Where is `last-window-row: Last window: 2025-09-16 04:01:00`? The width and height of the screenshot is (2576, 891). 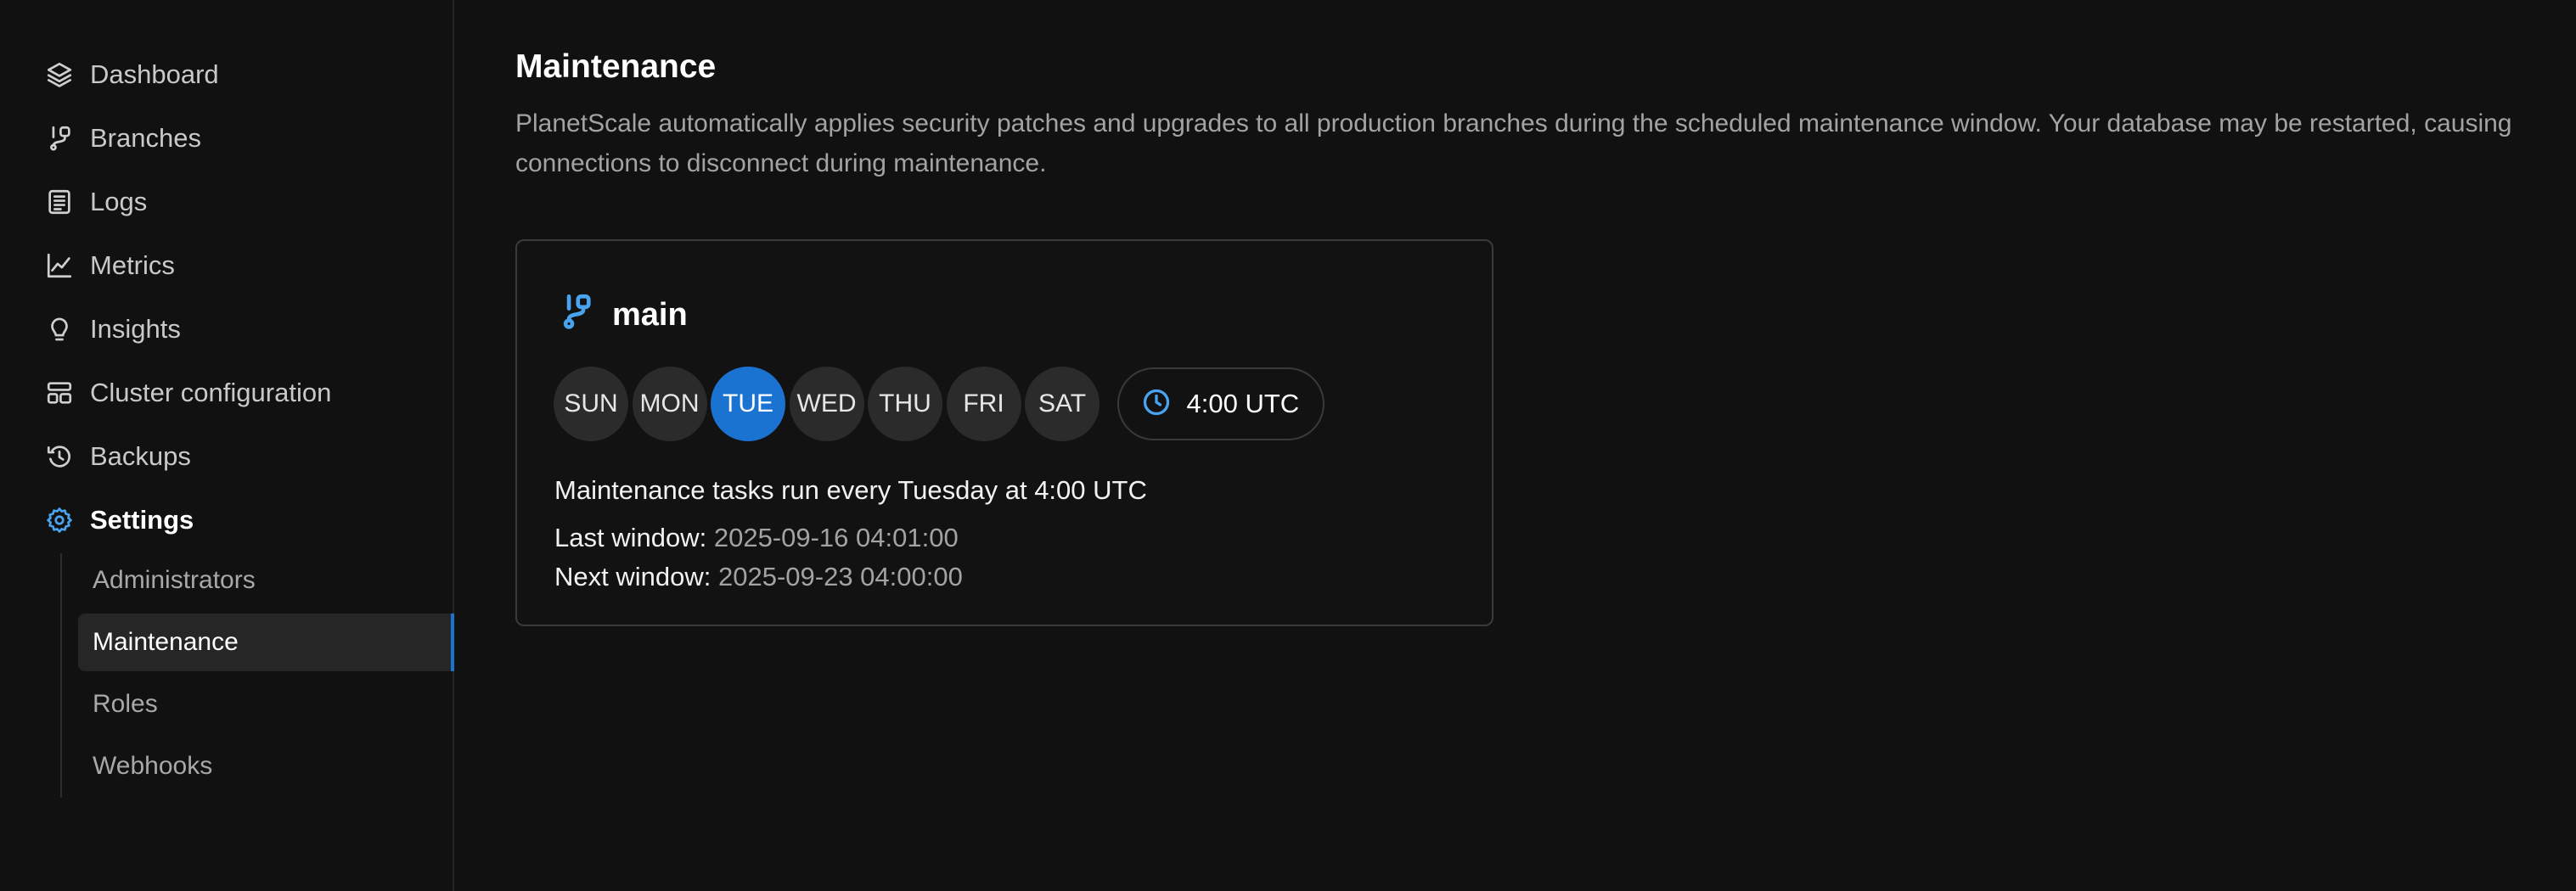 last-window-row: Last window: 2025-09-16 04:01:00 is located at coordinates (756, 538).